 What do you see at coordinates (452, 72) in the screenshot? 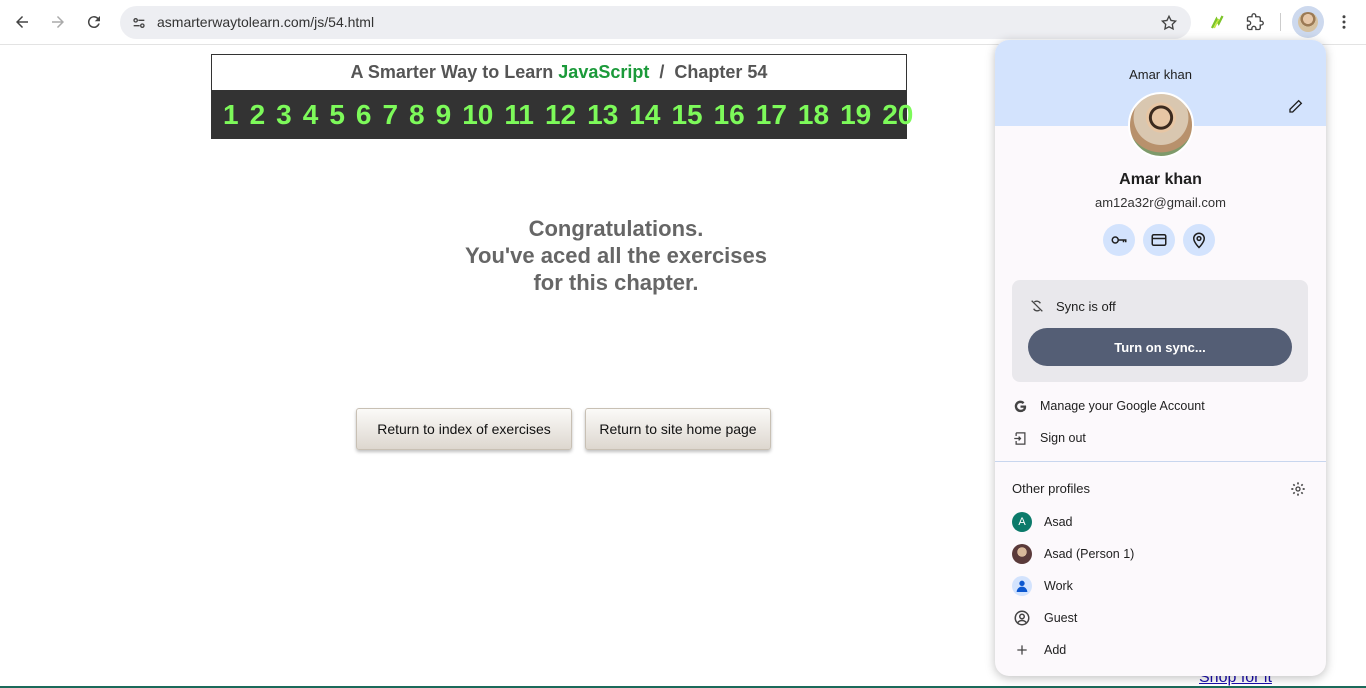
I see `title-prefix: A Smarter Way to Learn` at bounding box center [452, 72].